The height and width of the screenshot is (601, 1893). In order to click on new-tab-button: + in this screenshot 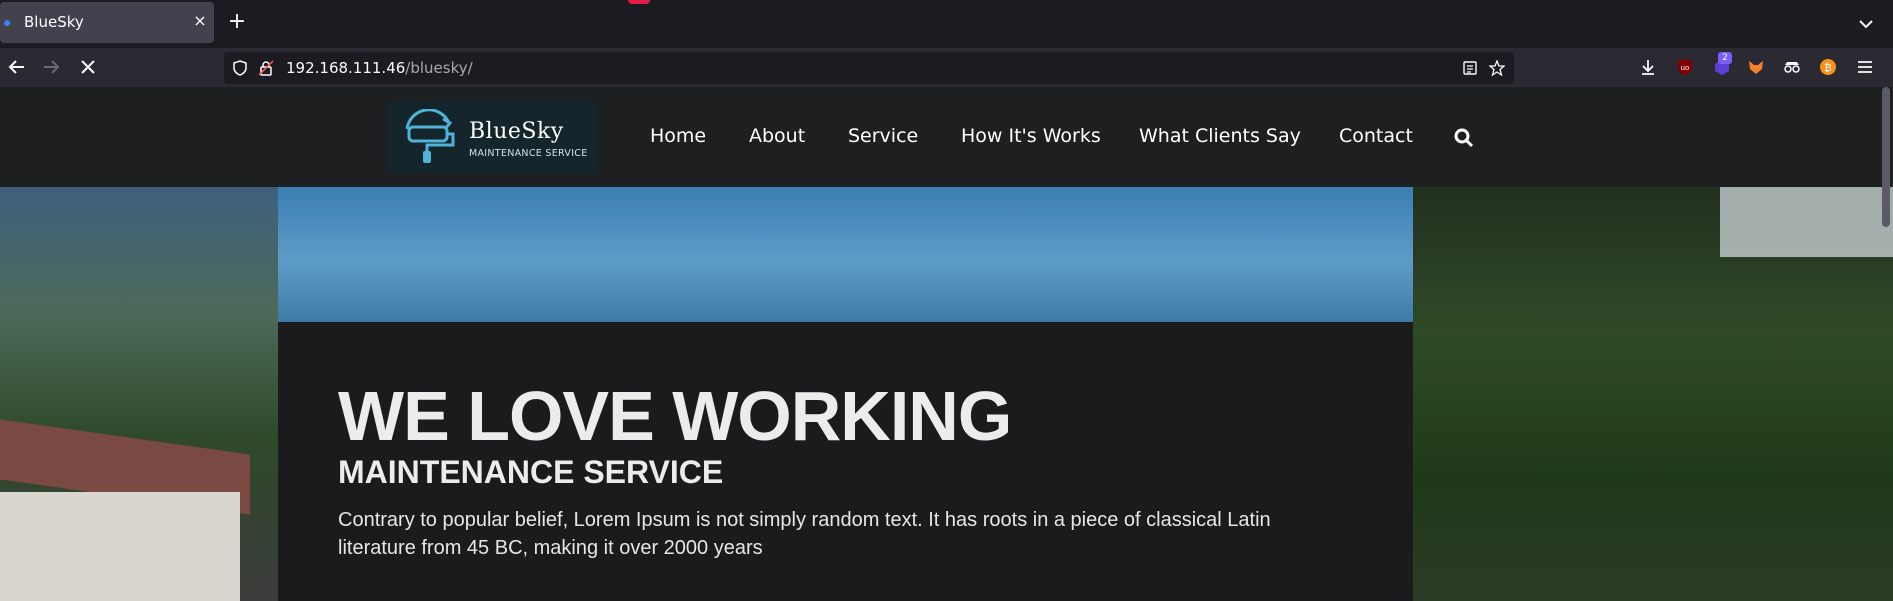, I will do `click(237, 22)`.